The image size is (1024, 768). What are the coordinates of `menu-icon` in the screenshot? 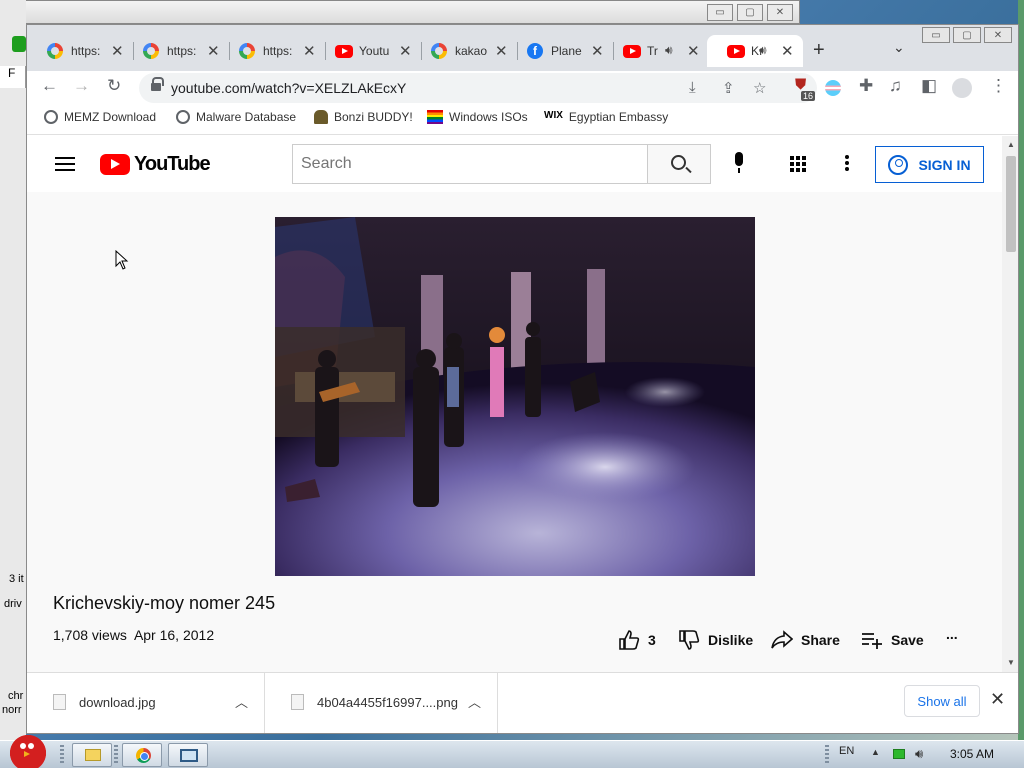 It's located at (65, 164).